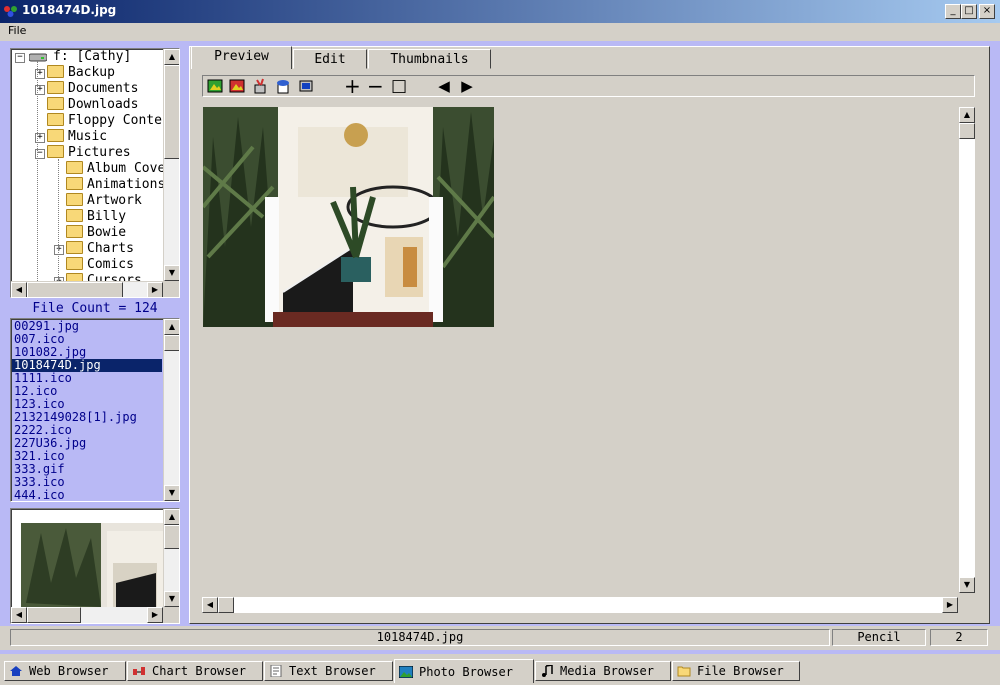  Describe the element at coordinates (114, 169) in the screenshot. I see `tree-item: Album Cove` at that location.